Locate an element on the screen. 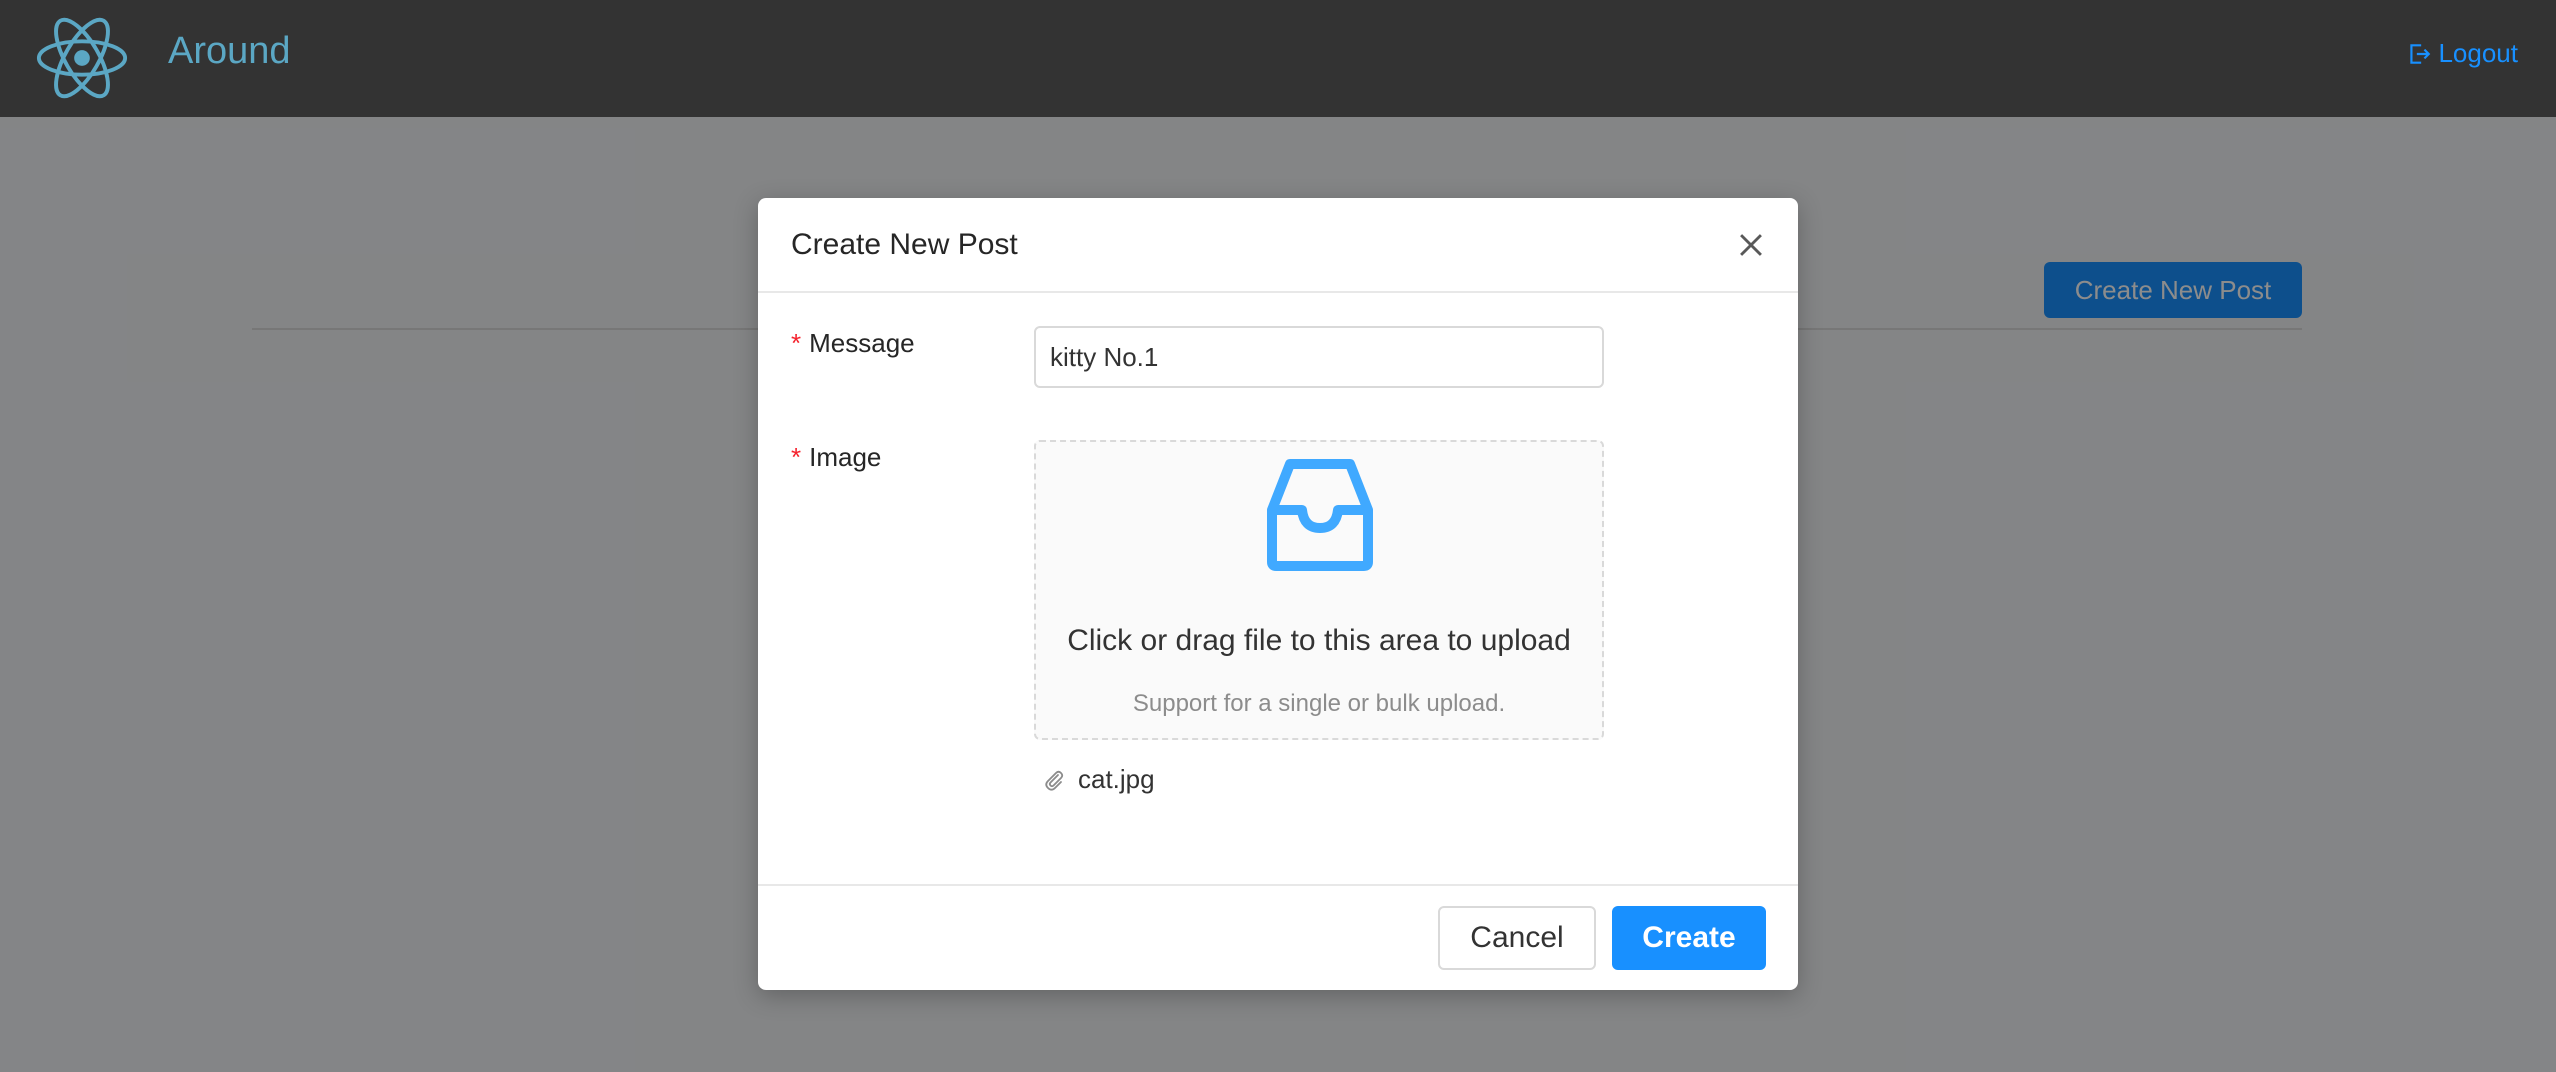  logout-label: Logout is located at coordinates (2478, 53).